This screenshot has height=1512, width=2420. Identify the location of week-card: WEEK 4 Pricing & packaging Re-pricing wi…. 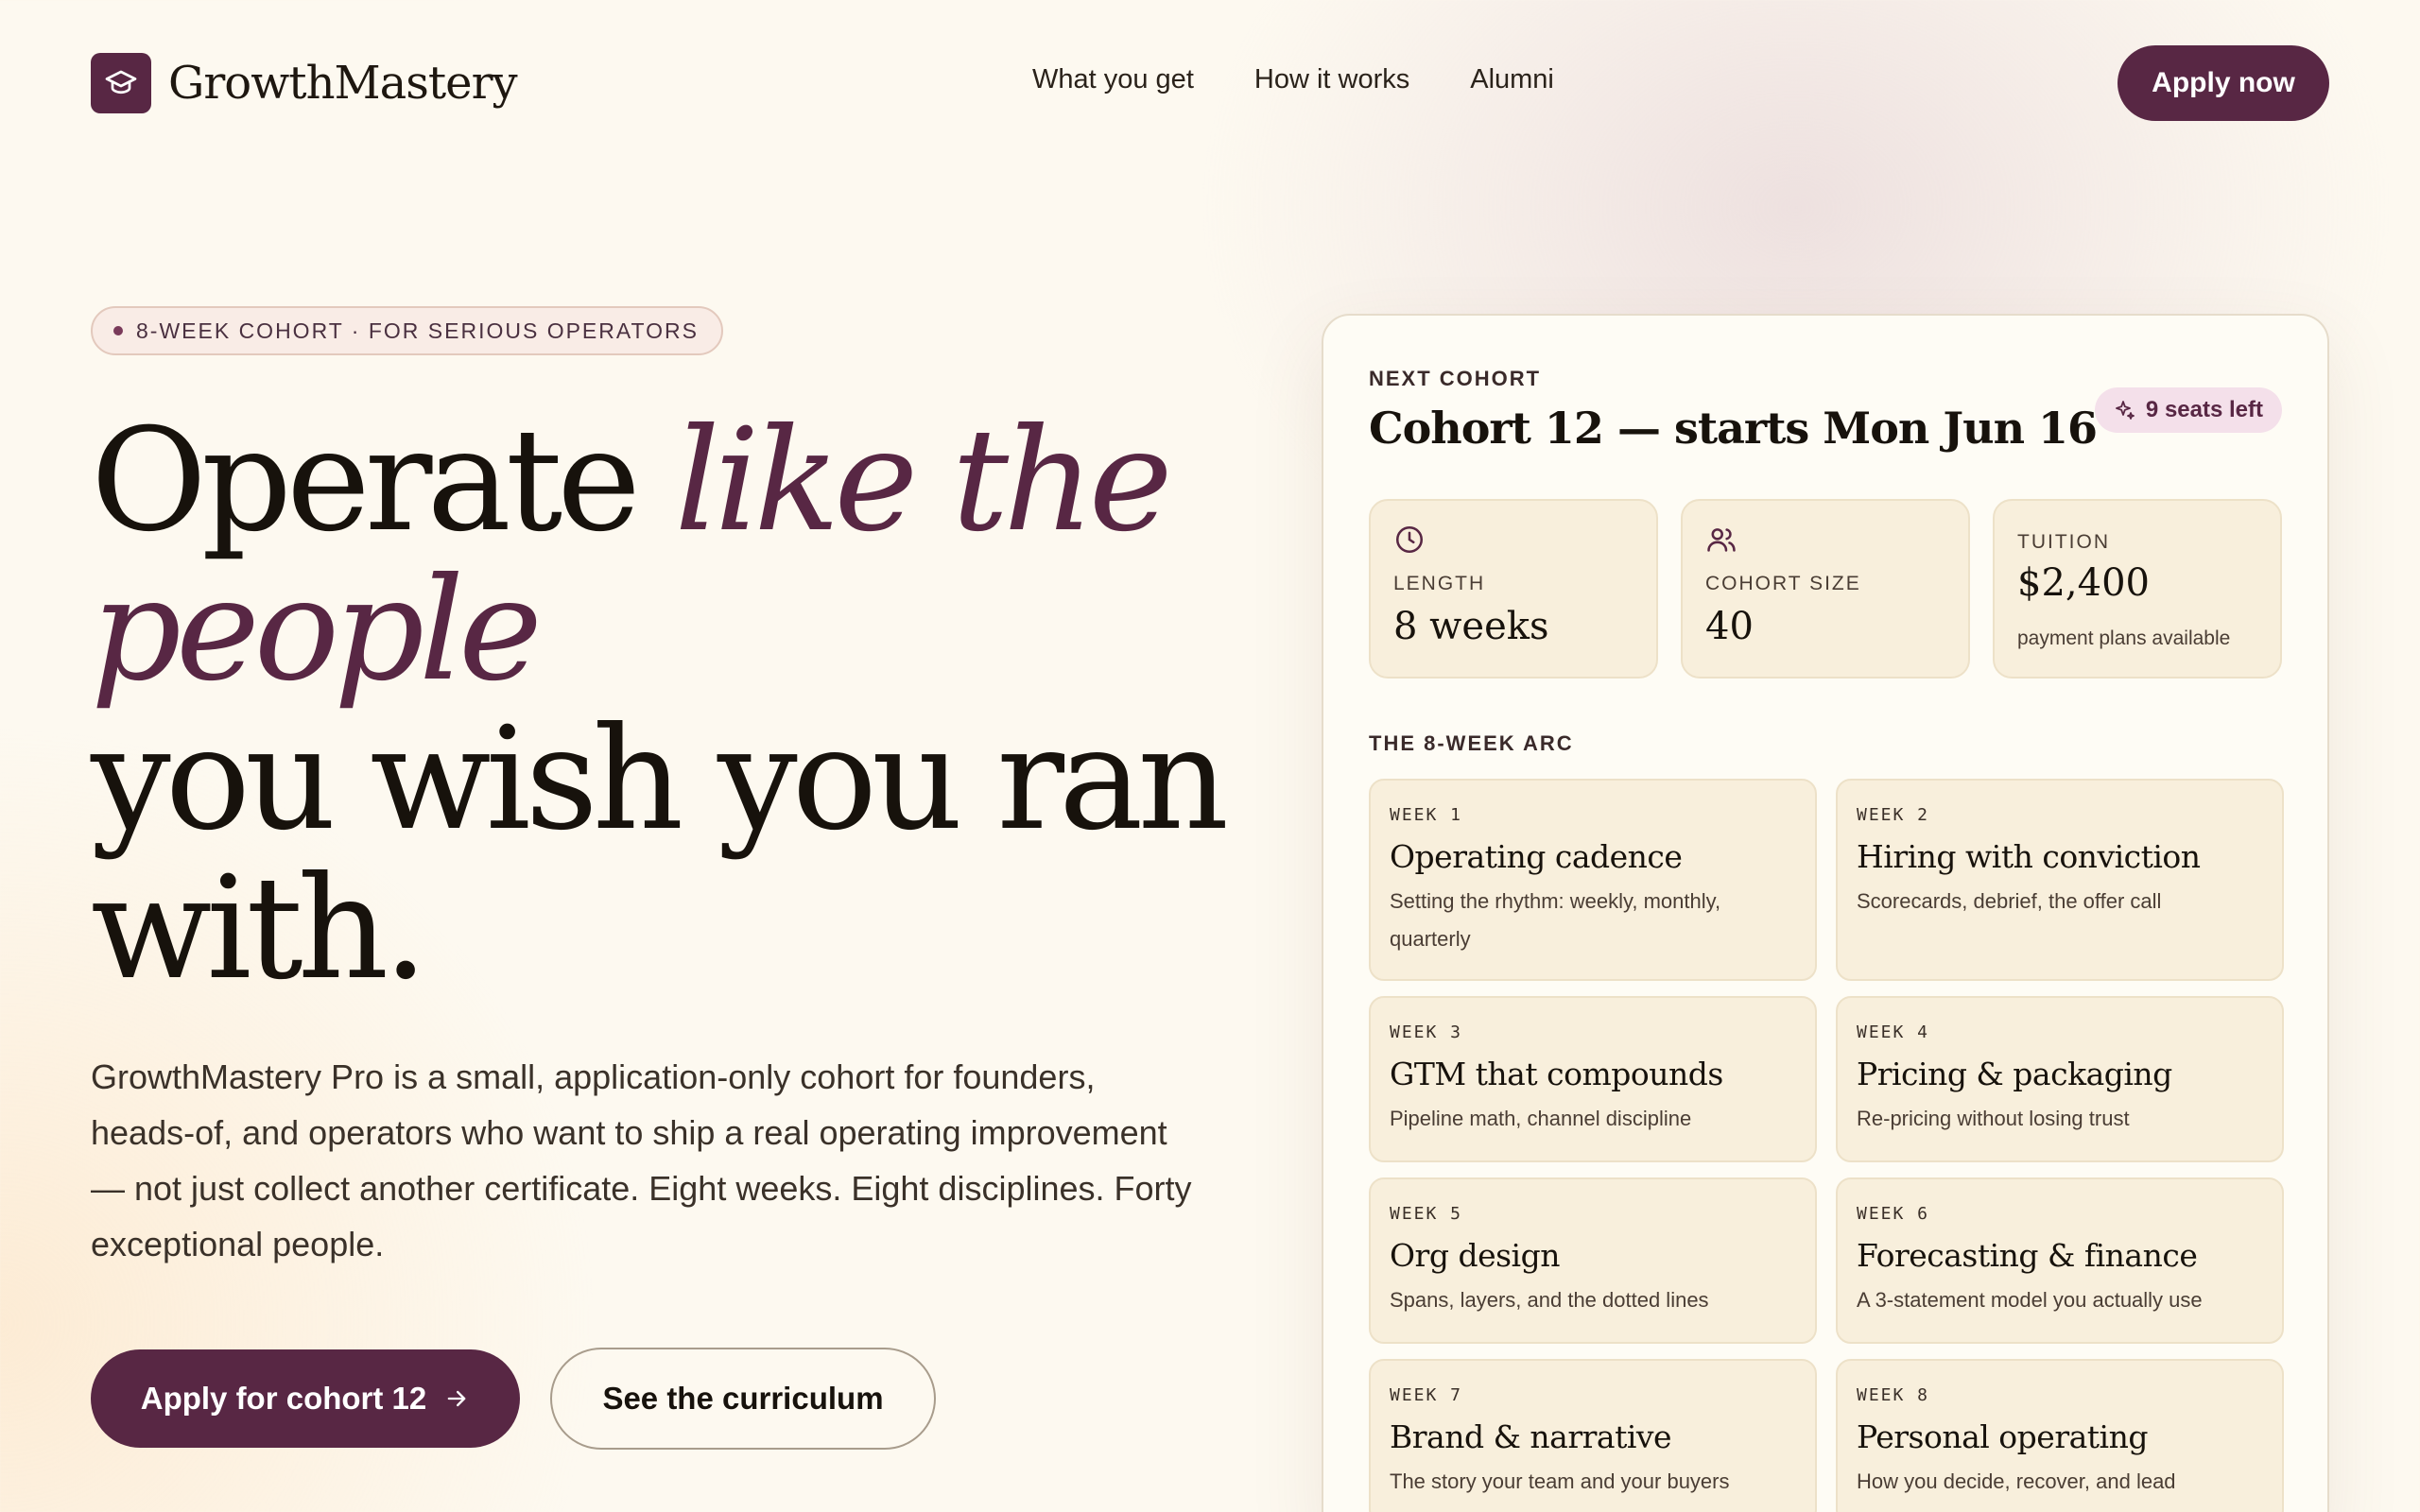
(2060, 1079).